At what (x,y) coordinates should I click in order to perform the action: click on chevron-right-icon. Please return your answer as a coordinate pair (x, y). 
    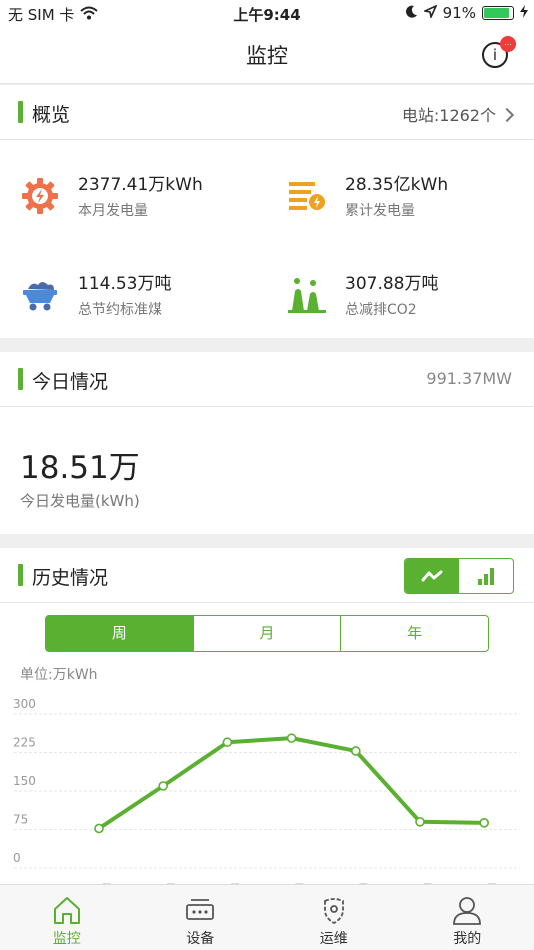
    Looking at the image, I should click on (507, 115).